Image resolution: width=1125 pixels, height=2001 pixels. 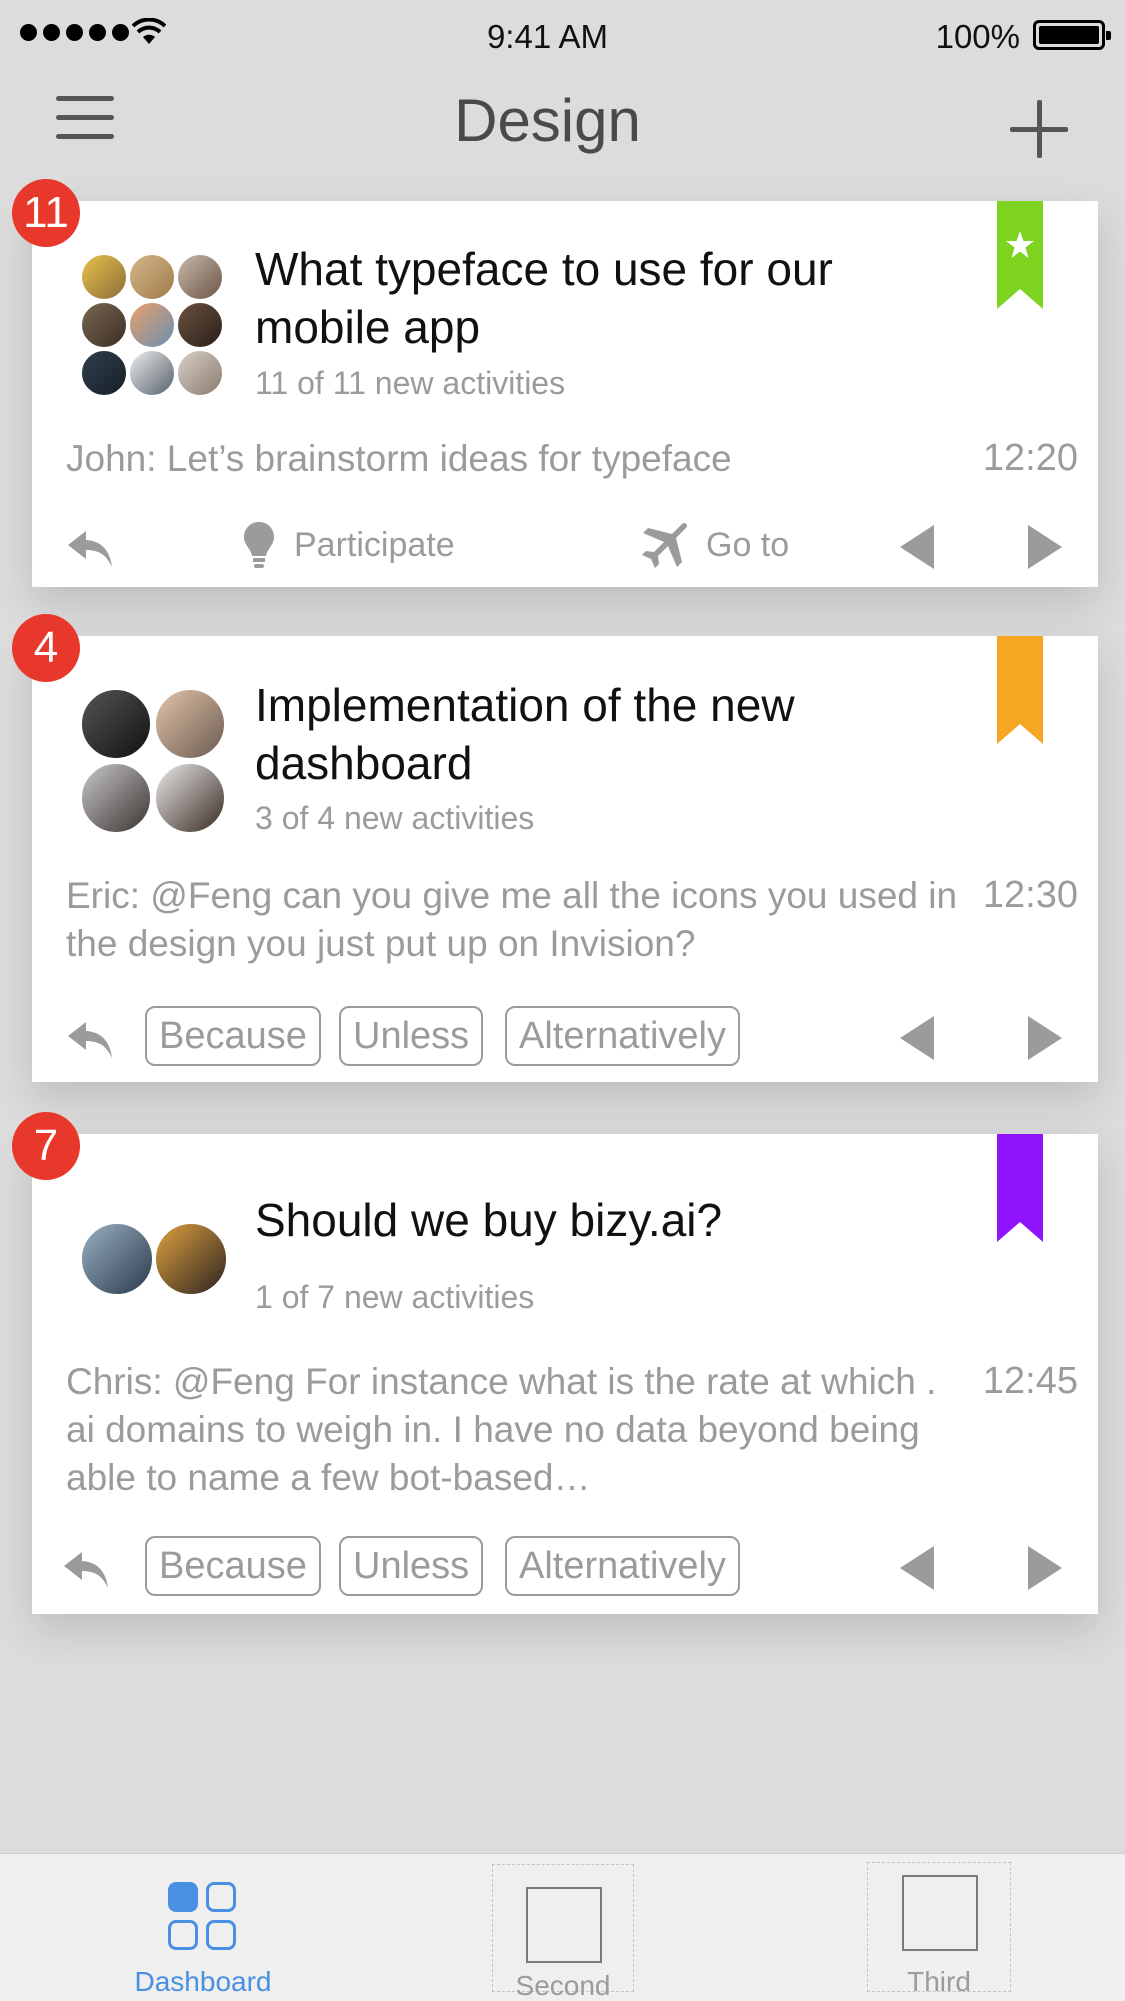 I want to click on dashboard-grid-icon, so click(x=203, y=1917).